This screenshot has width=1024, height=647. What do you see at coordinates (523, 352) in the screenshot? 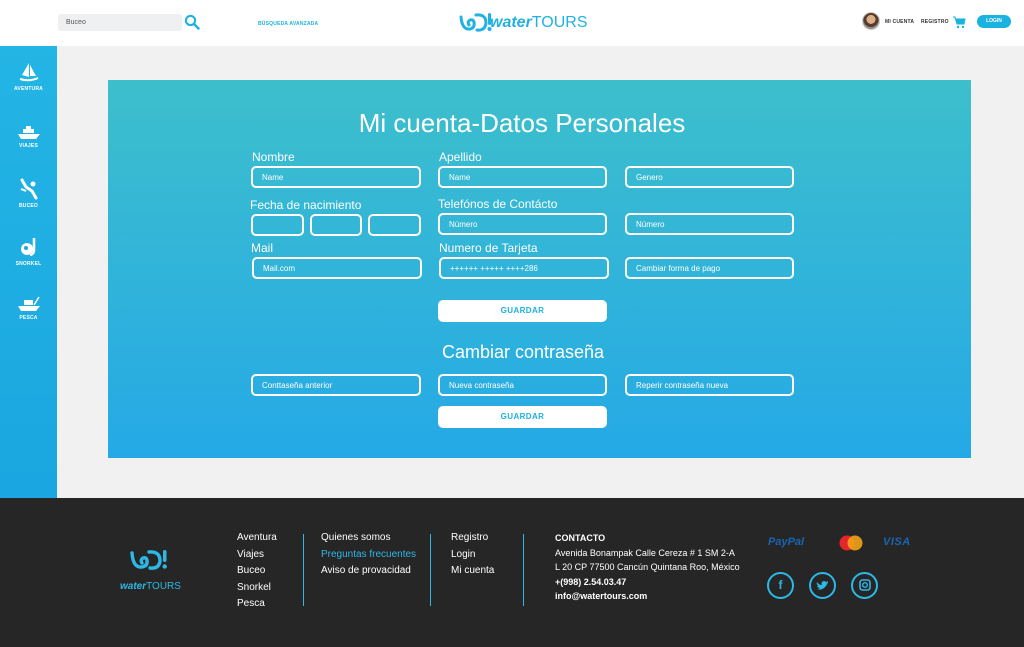
I see `change-password-title: Cambiar contraseña` at bounding box center [523, 352].